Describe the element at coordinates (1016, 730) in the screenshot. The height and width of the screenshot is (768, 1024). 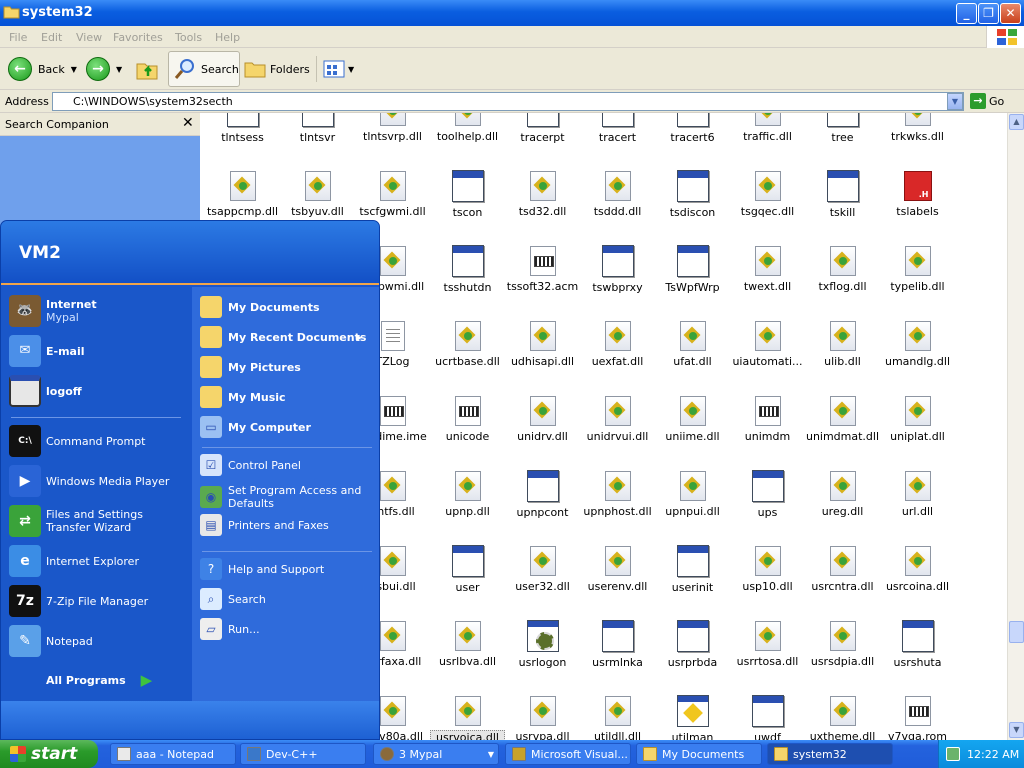
I see `scroll-down-icon: ▼` at that location.